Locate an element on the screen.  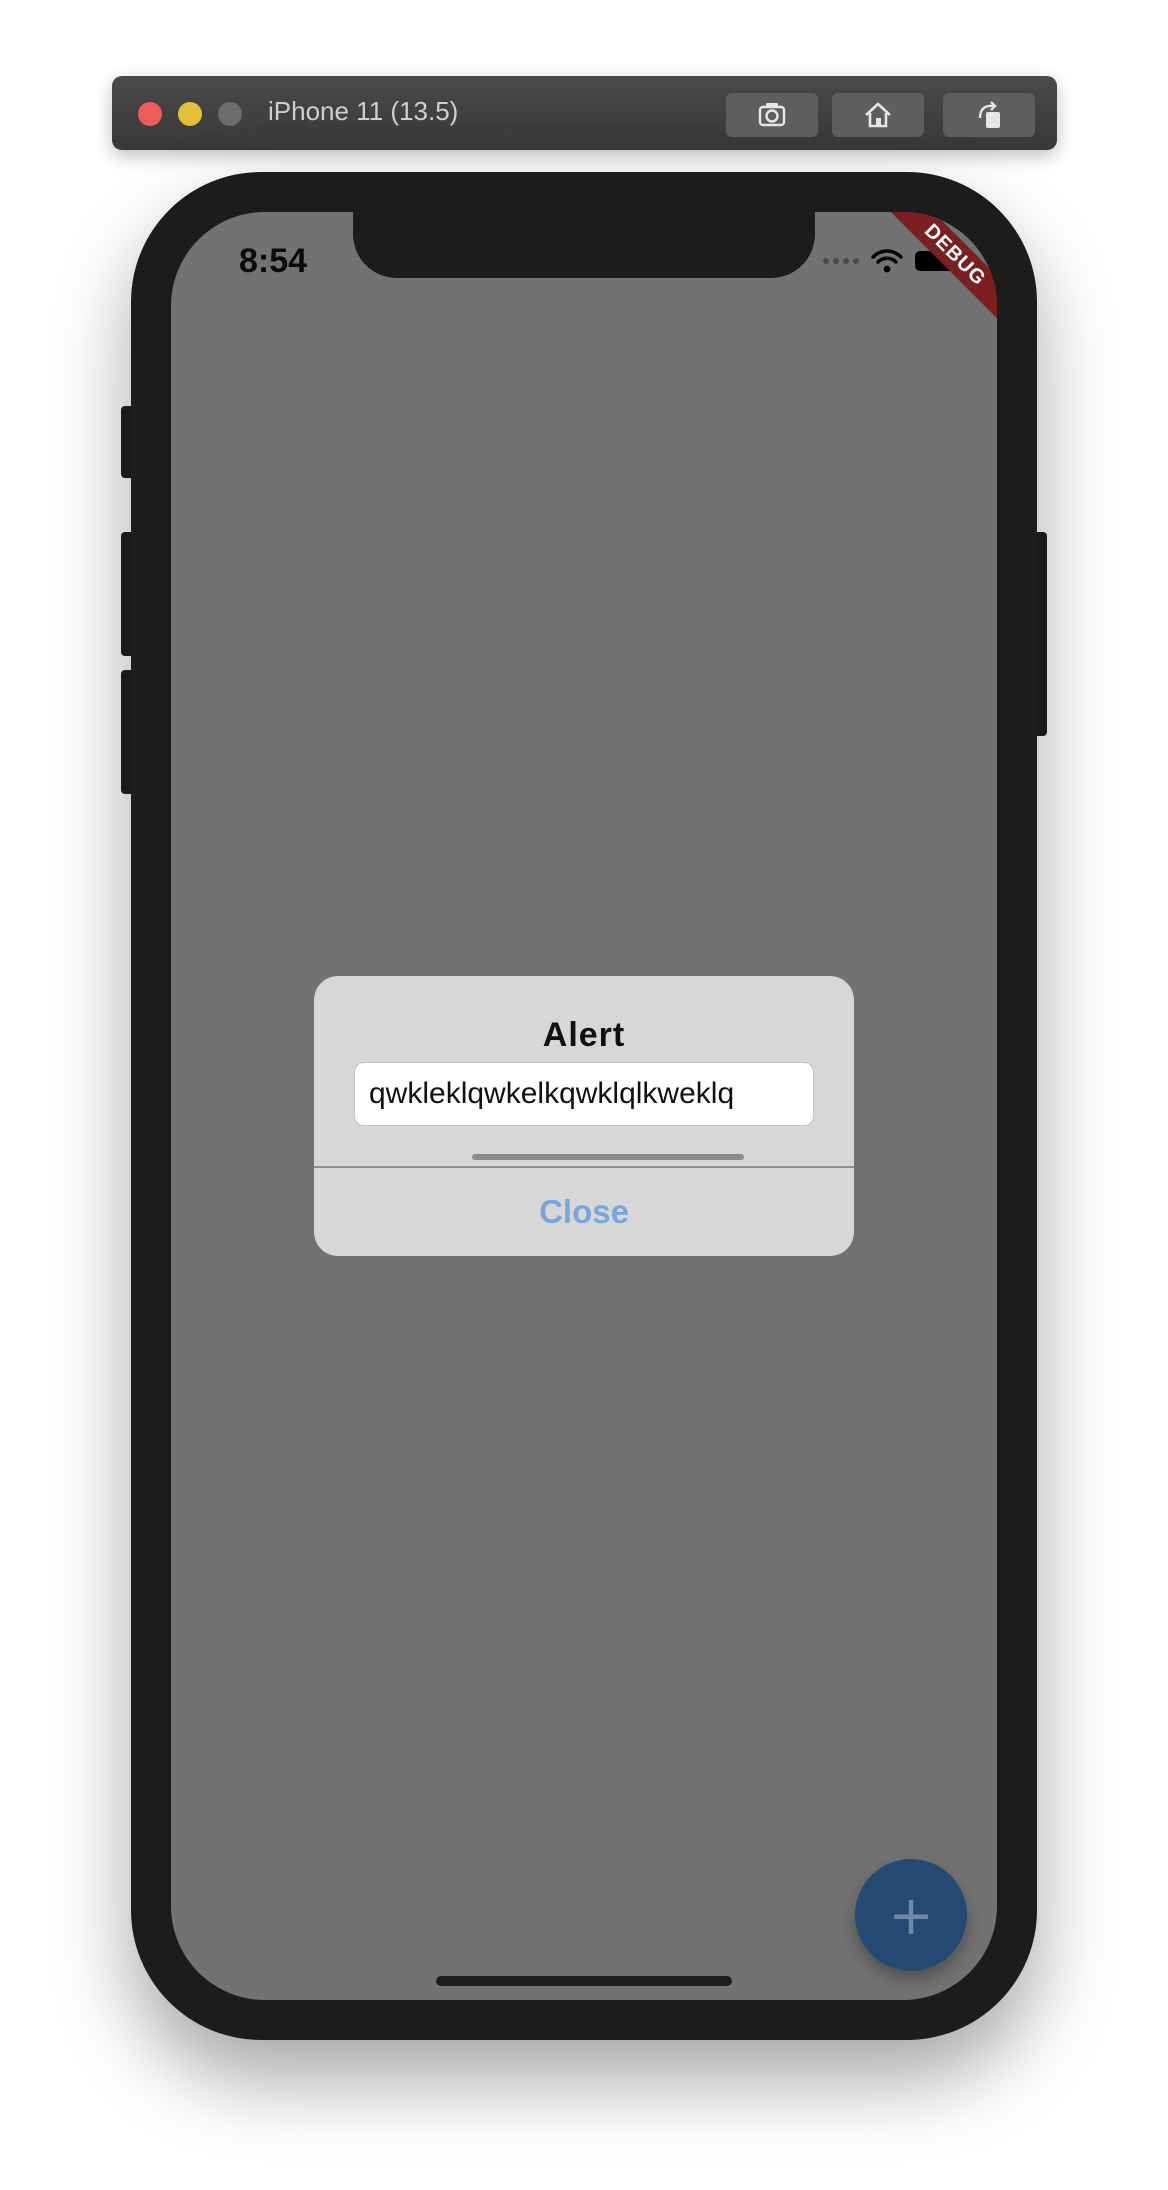
rotate-button is located at coordinates (989, 115).